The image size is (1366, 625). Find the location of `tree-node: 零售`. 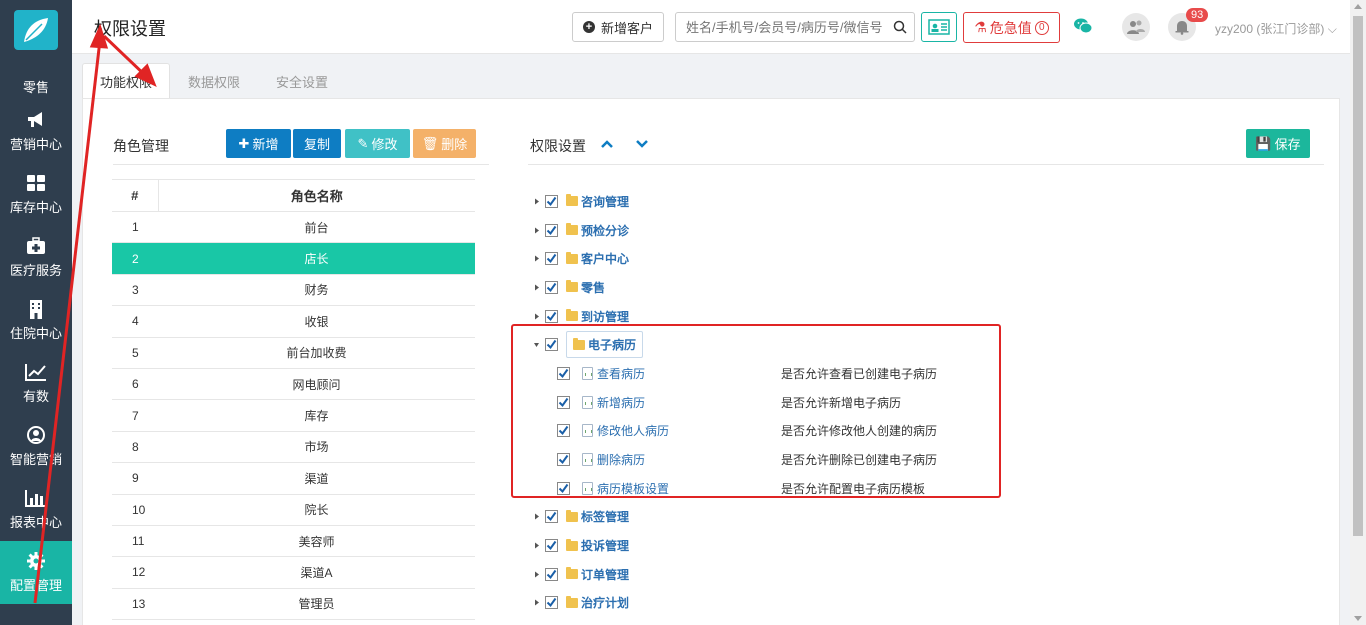

tree-node: 零售 is located at coordinates (931, 287).